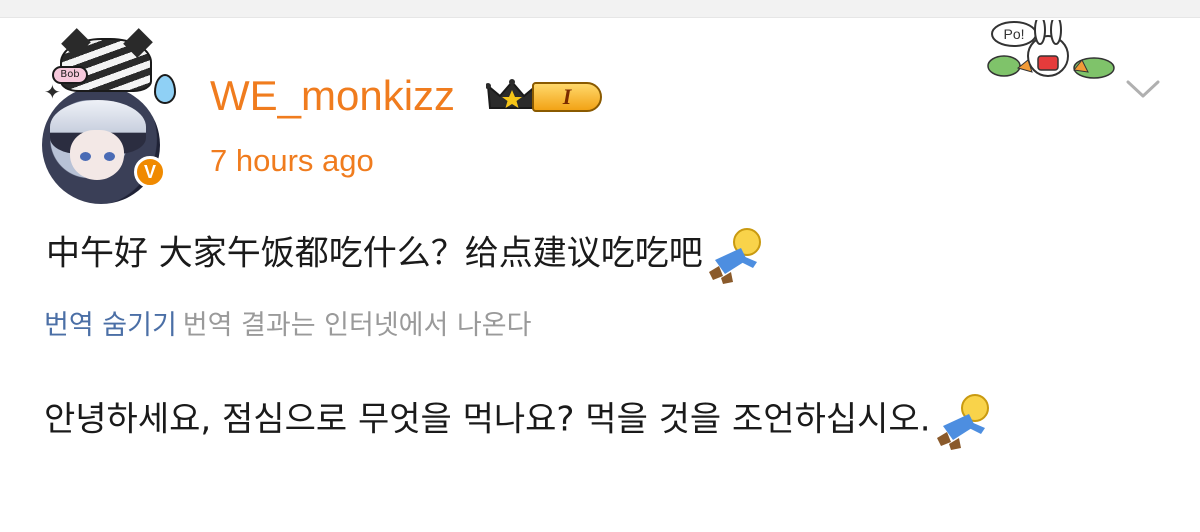  Describe the element at coordinates (150, 172) in the screenshot. I see `verified-badge-icon: V` at that location.